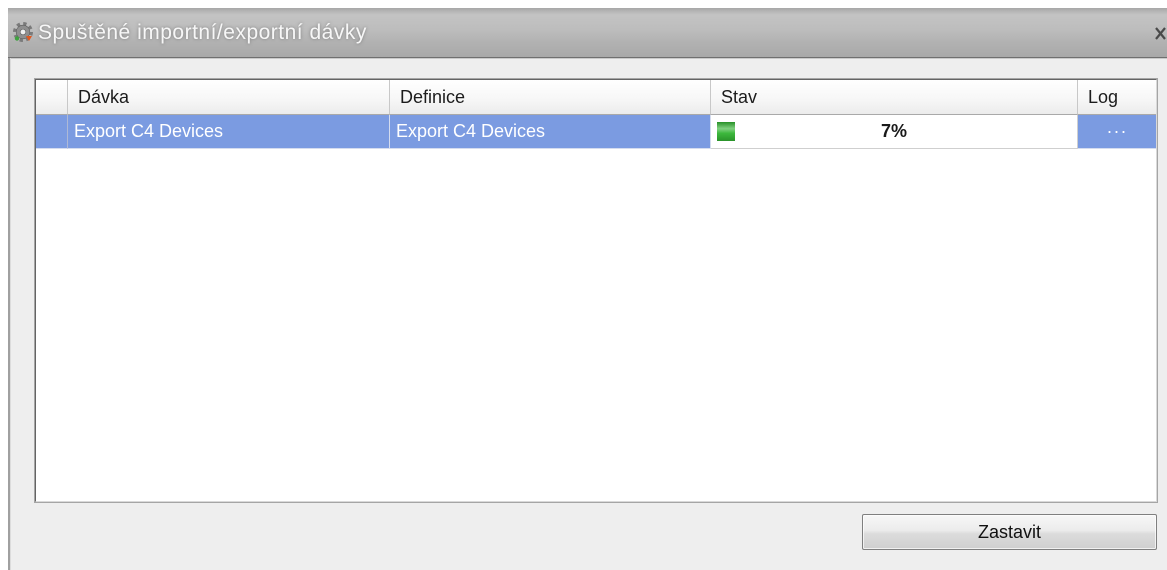 The height and width of the screenshot is (570, 1167). I want to click on column-header-stav: Stav, so click(894, 97).